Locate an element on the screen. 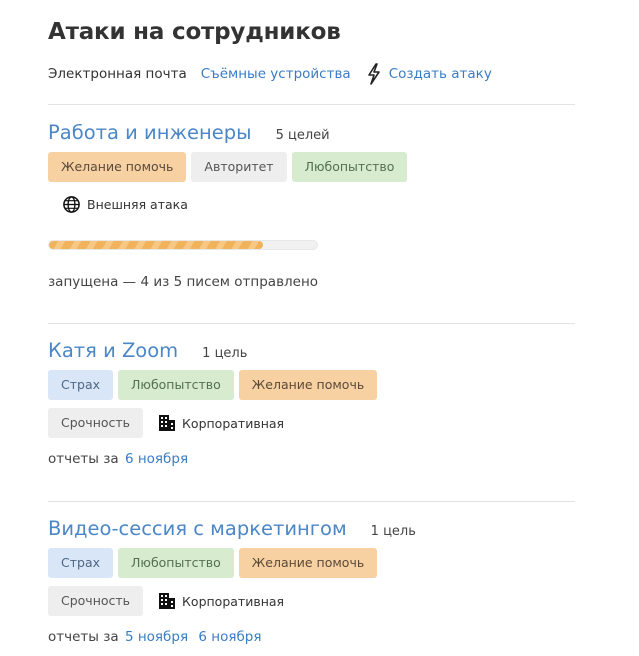 The height and width of the screenshot is (656, 639). page-title: Атаки на сотрудников is located at coordinates (194, 32).